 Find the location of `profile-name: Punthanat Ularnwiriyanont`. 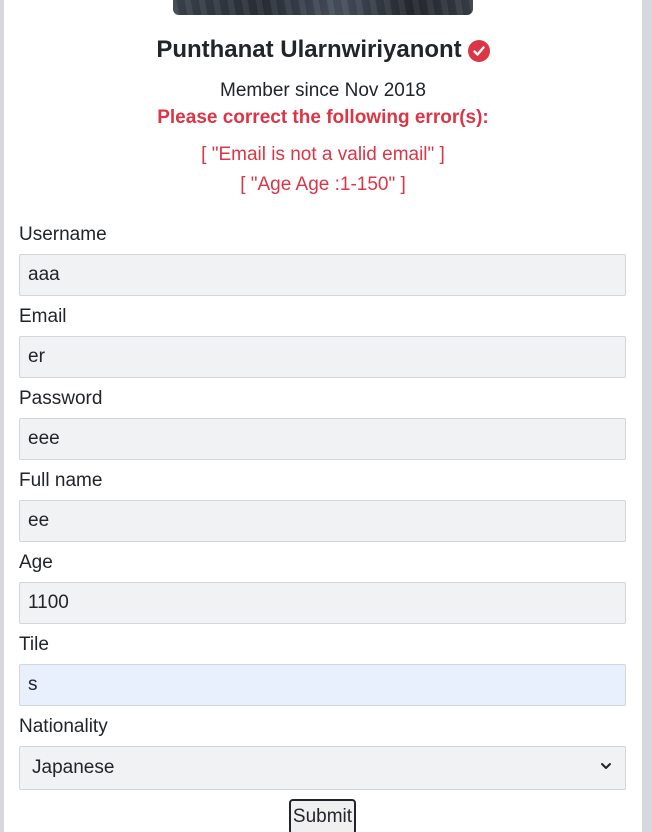

profile-name: Punthanat Ularnwiriyanont is located at coordinates (309, 49).